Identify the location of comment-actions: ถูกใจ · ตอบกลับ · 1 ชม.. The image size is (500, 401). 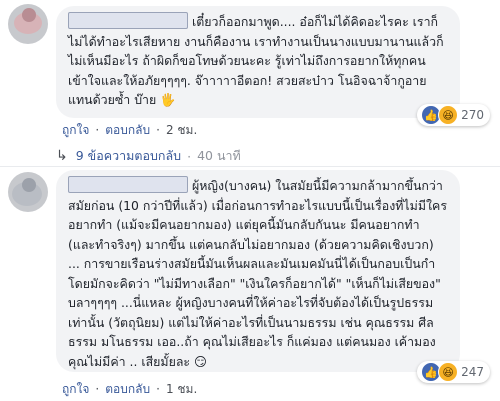
(130, 389).